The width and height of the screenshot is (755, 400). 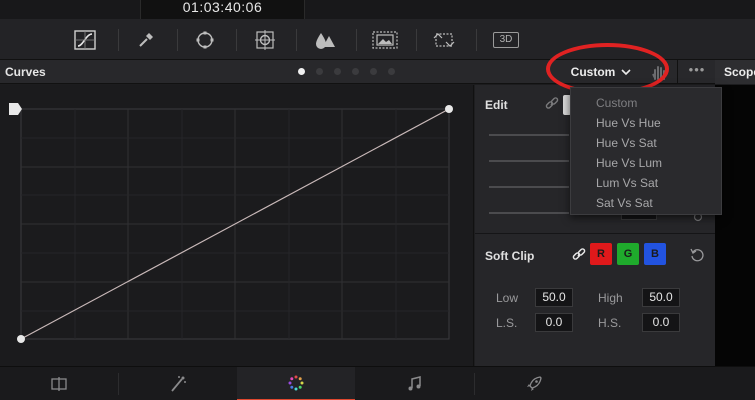 What do you see at coordinates (646, 143) in the screenshot?
I see `menu-item-hue-vs-sat: Hue Vs Sat` at bounding box center [646, 143].